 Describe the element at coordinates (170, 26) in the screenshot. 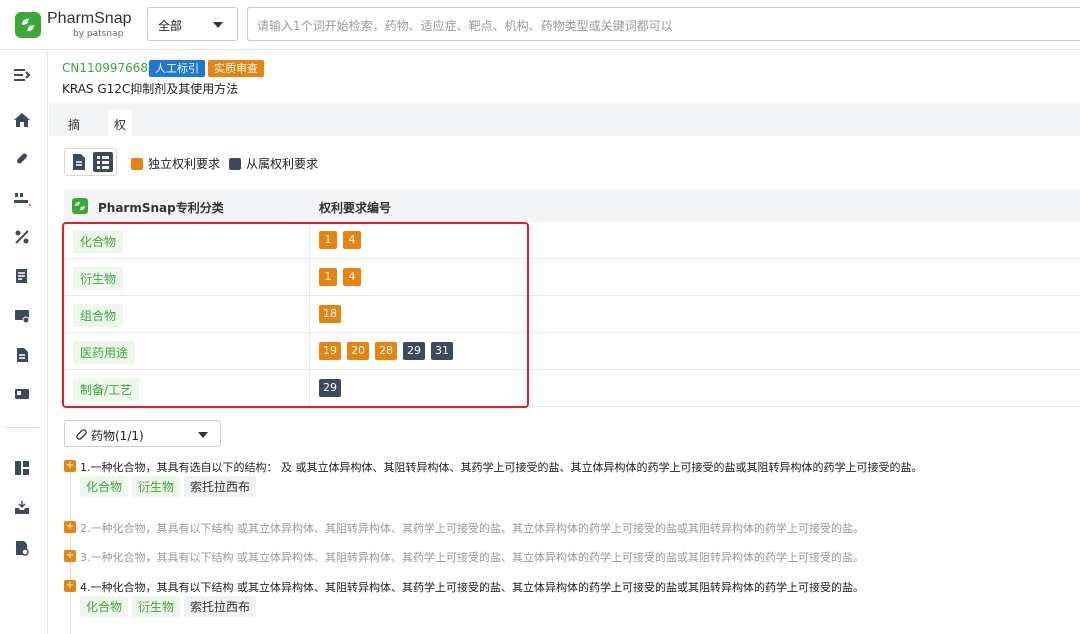

I see `search-scope-value: 全部` at that location.